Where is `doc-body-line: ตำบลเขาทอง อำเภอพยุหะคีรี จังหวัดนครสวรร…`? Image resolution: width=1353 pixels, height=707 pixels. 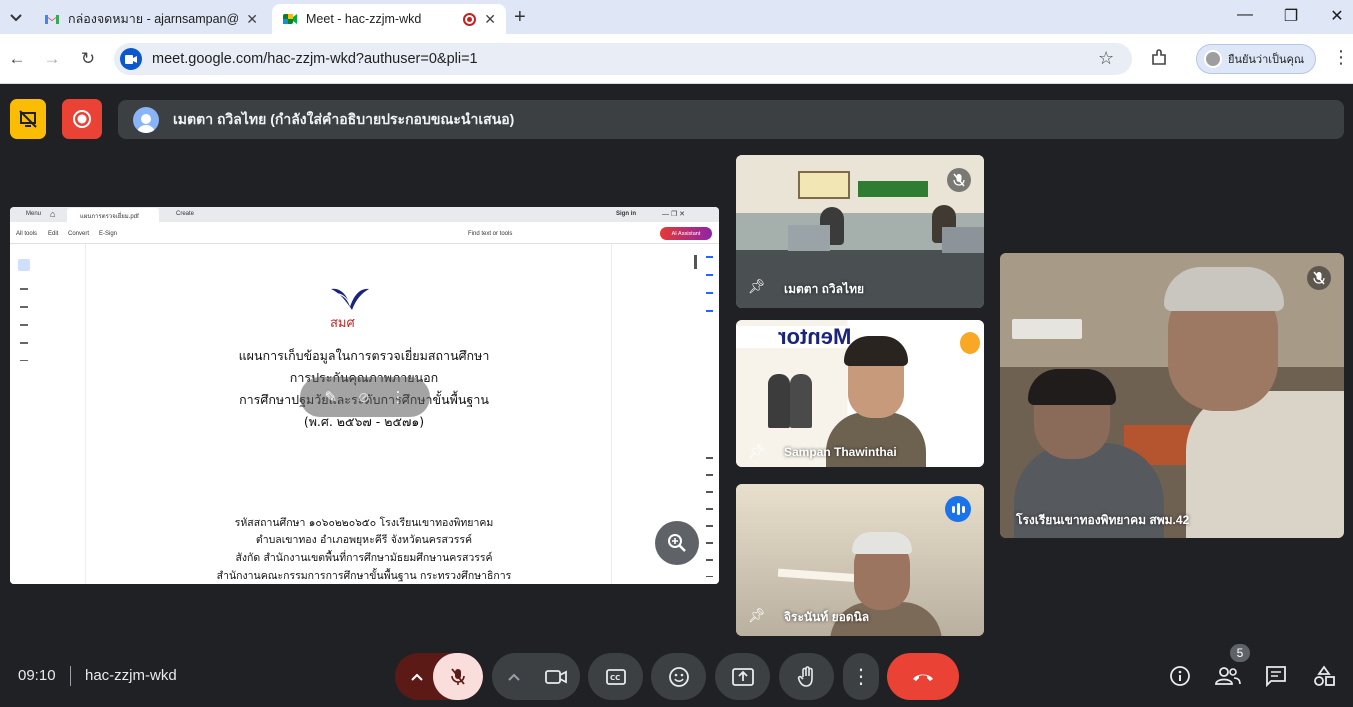 doc-body-line: ตำบลเขาทอง อำเภอพยุหะคีรี จังหวัดนครสวรร… is located at coordinates (364, 540).